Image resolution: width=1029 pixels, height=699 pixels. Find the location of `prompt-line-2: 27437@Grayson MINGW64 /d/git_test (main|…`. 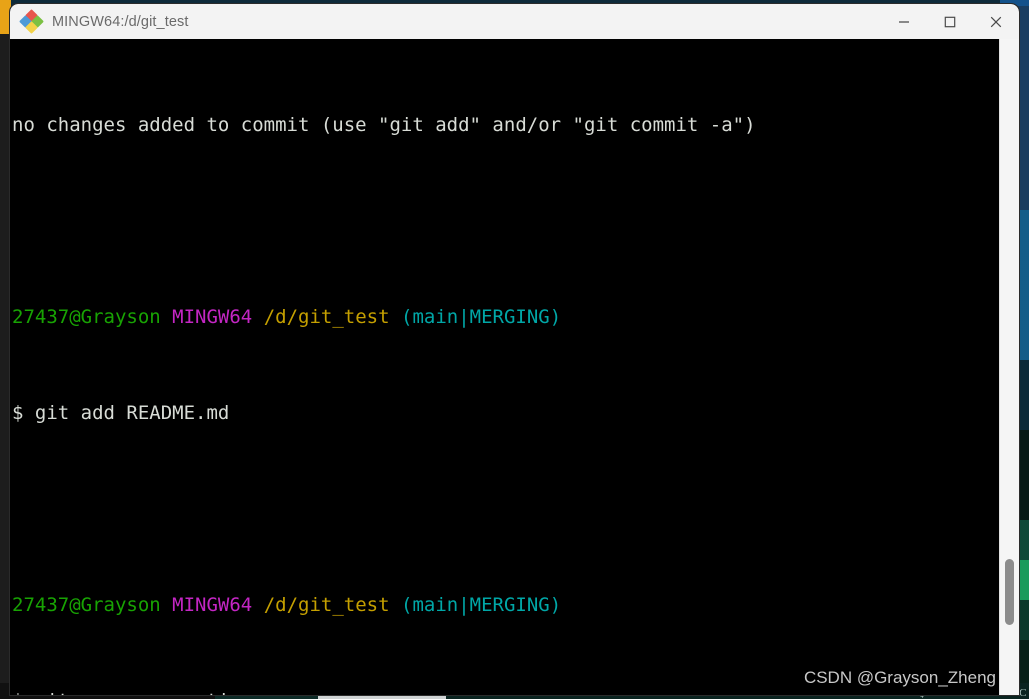

prompt-line-2: 27437@Grayson MINGW64 /d/git_test (main|… is located at coordinates (506, 605).